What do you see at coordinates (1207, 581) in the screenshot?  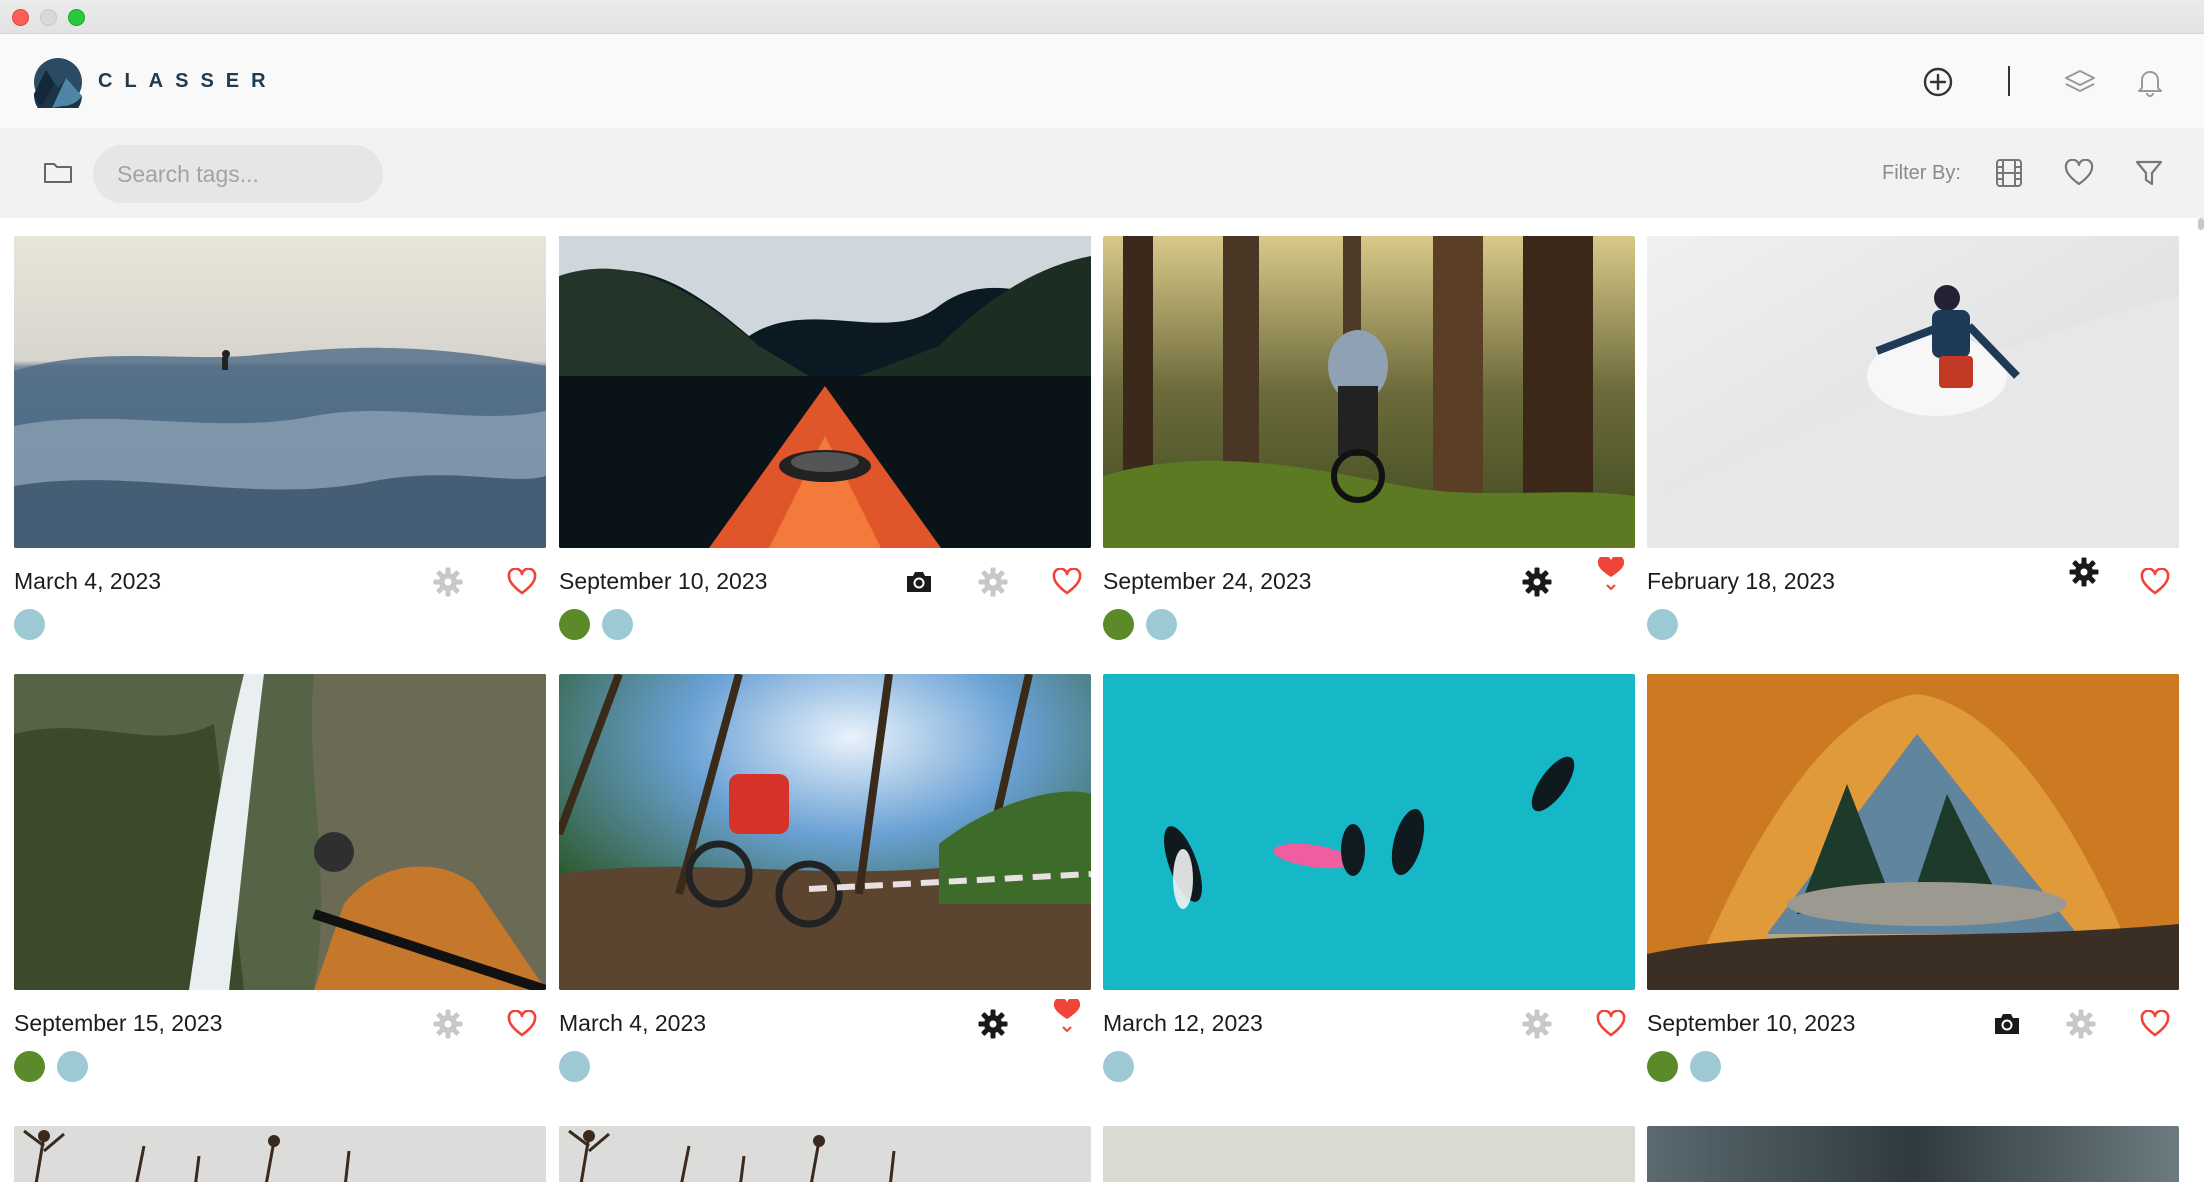 I see `photo-date: September 24, 2023` at bounding box center [1207, 581].